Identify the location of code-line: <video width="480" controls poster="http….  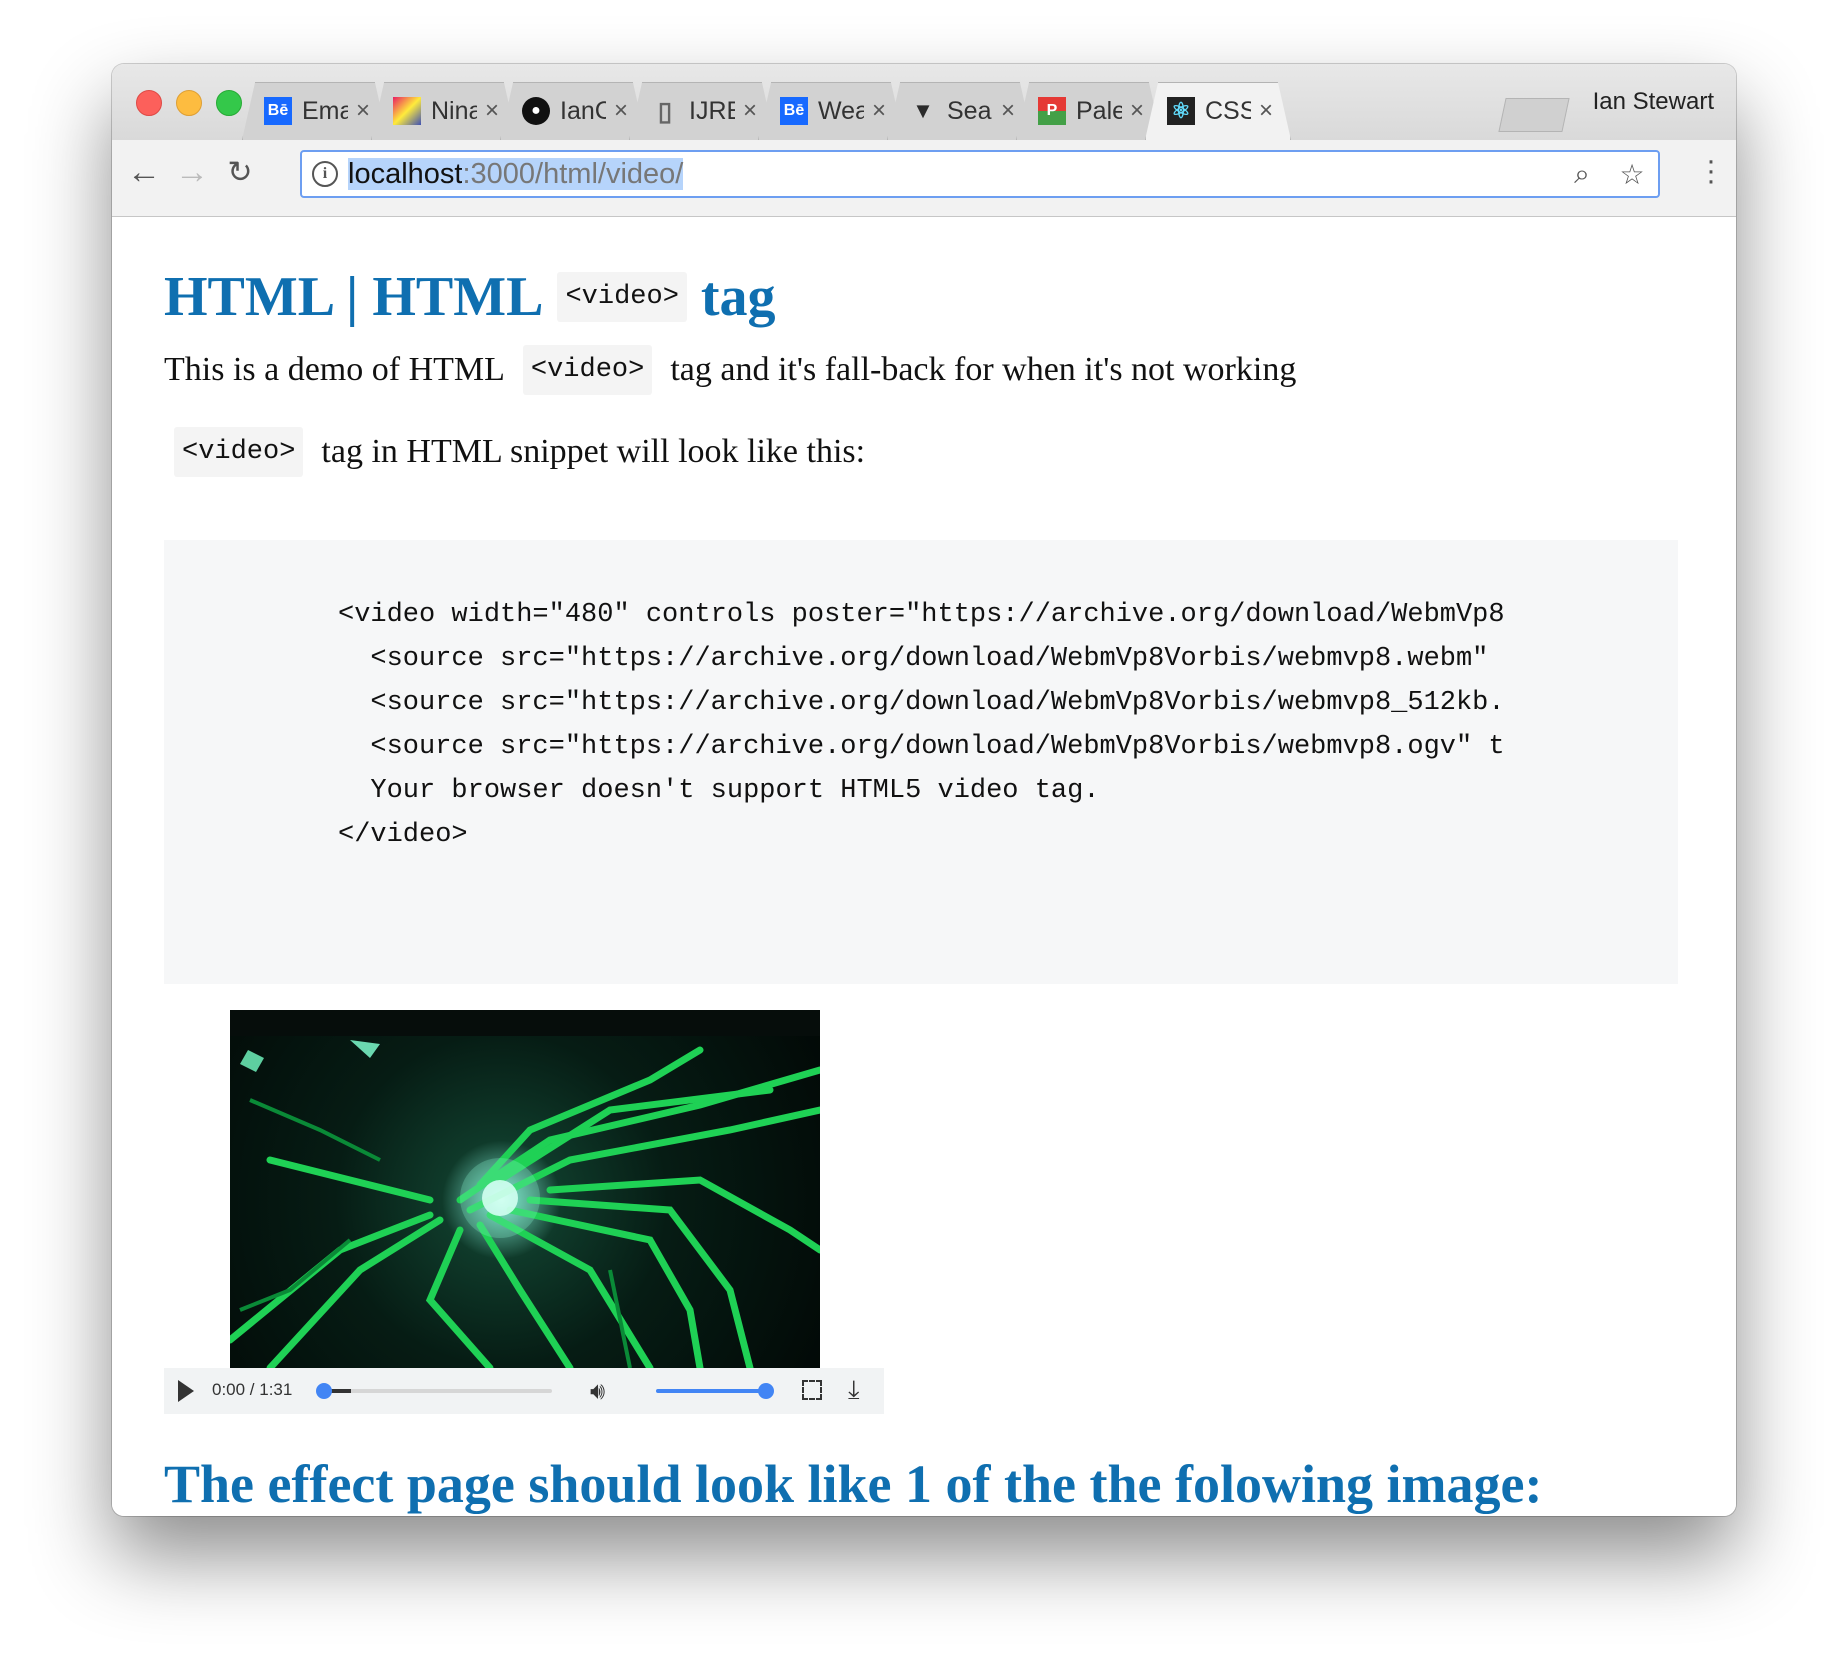
(921, 615).